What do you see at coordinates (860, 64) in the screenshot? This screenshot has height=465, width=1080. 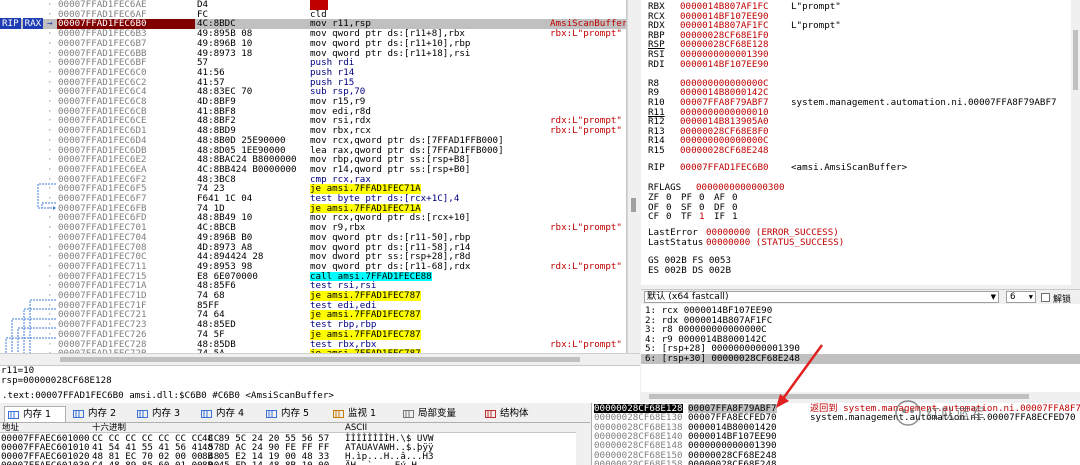 I see `register-row-rdi: RDI 0000014BF107EE90` at bounding box center [860, 64].